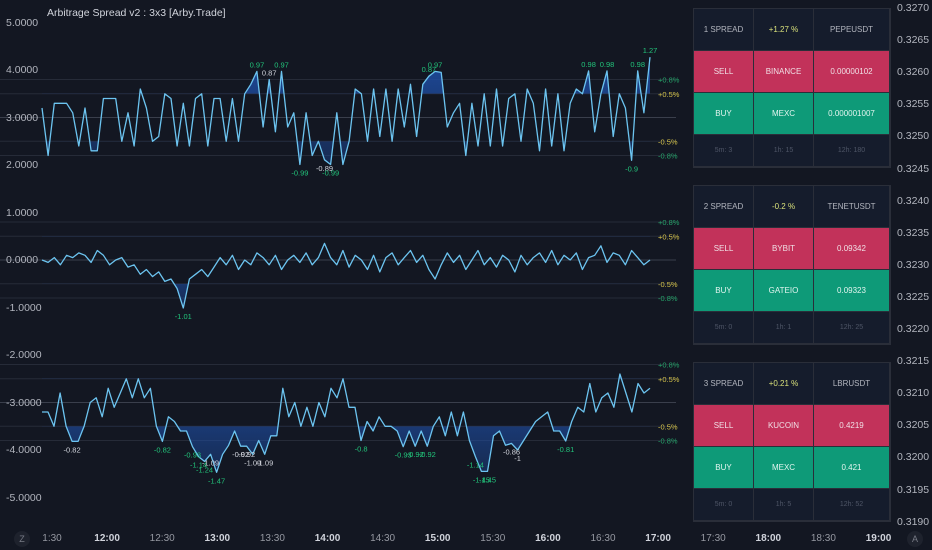  What do you see at coordinates (913, 40) in the screenshot?
I see `right-axis-label: 0.3265` at bounding box center [913, 40].